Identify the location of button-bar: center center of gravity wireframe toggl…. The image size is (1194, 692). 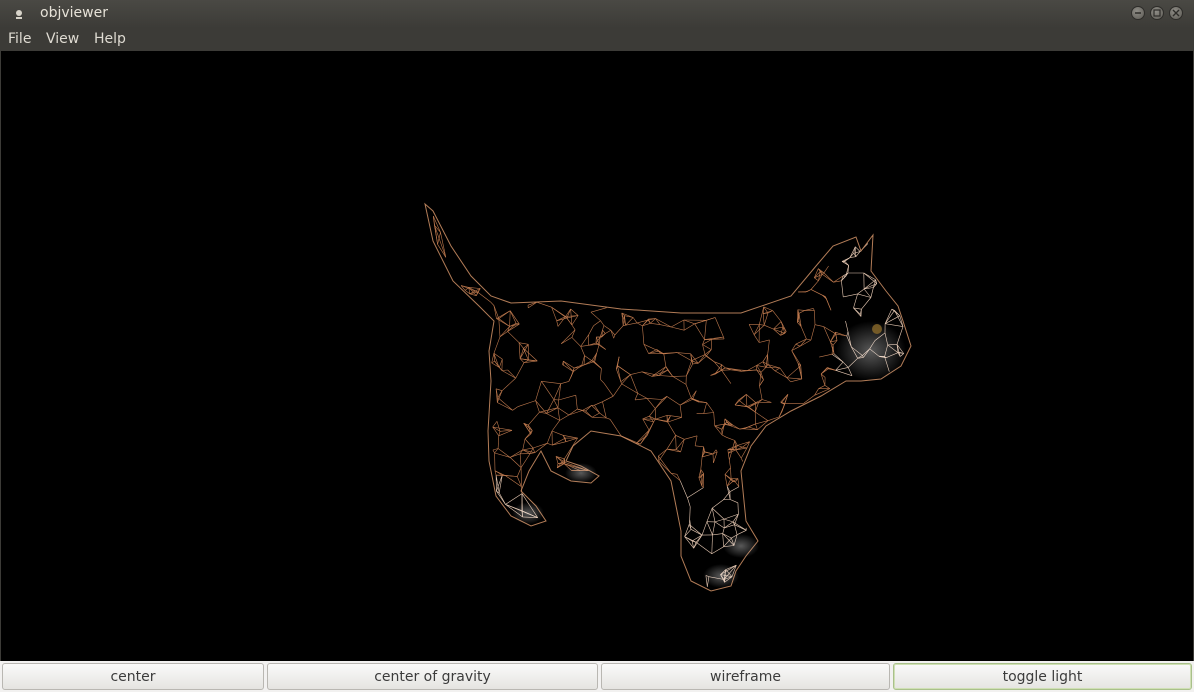
(597, 676).